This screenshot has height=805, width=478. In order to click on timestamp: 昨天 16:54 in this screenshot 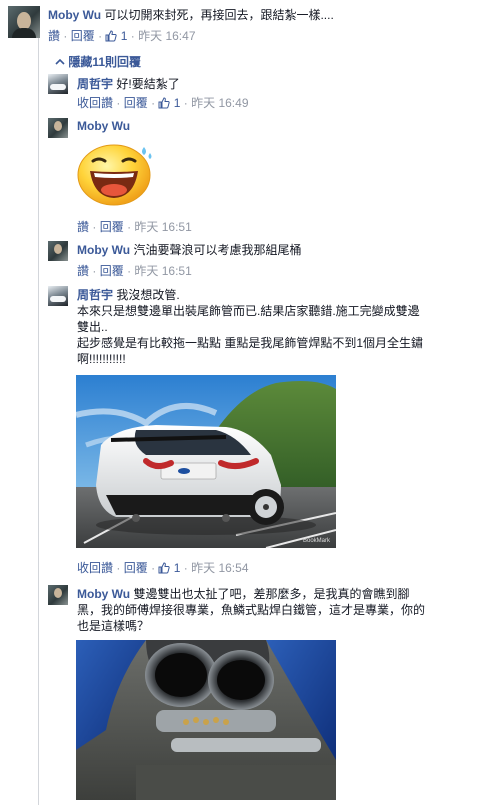, I will do `click(219, 568)`.